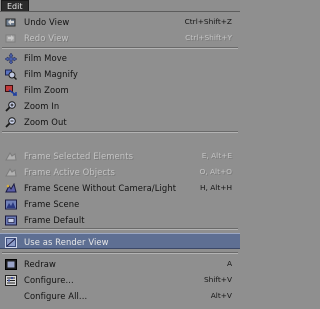 The image size is (320, 309). Describe the element at coordinates (69, 172) in the screenshot. I see `menu-item-label: Frame Active Objects` at that location.